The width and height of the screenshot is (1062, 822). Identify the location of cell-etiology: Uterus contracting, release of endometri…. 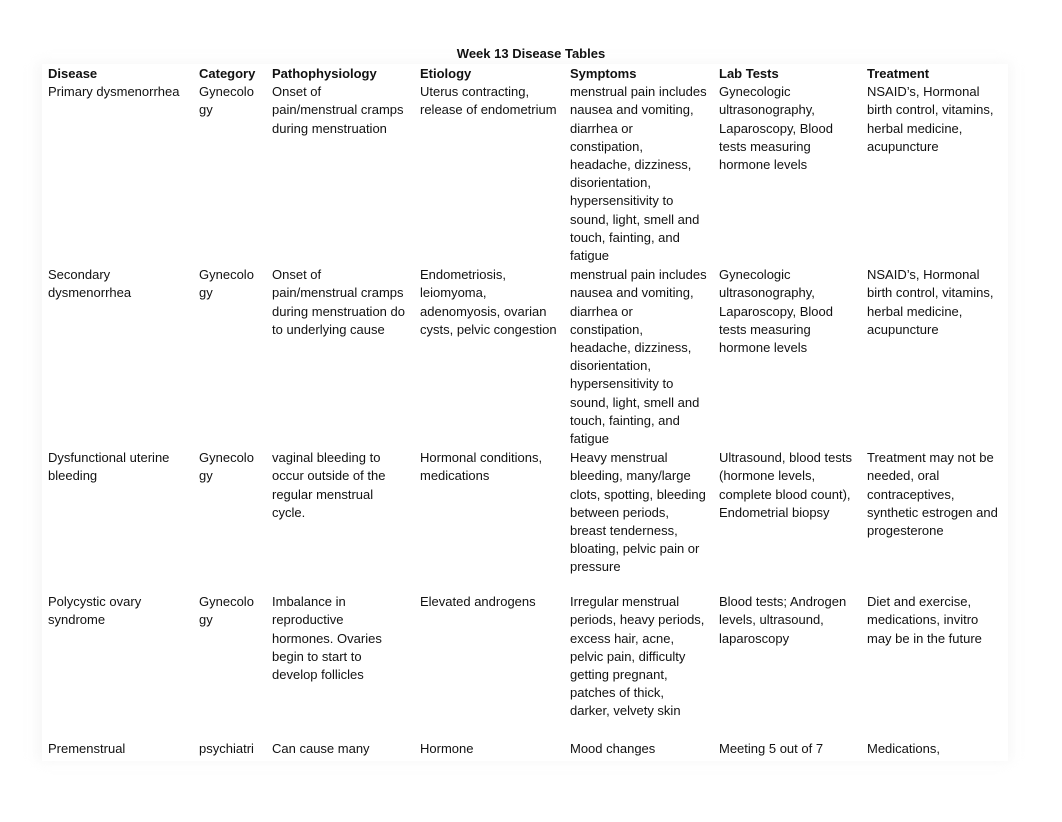
(489, 175).